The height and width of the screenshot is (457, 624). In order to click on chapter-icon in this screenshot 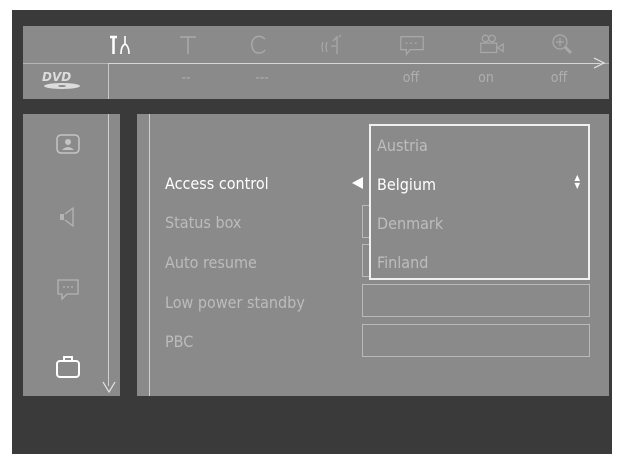, I will do `click(259, 45)`.